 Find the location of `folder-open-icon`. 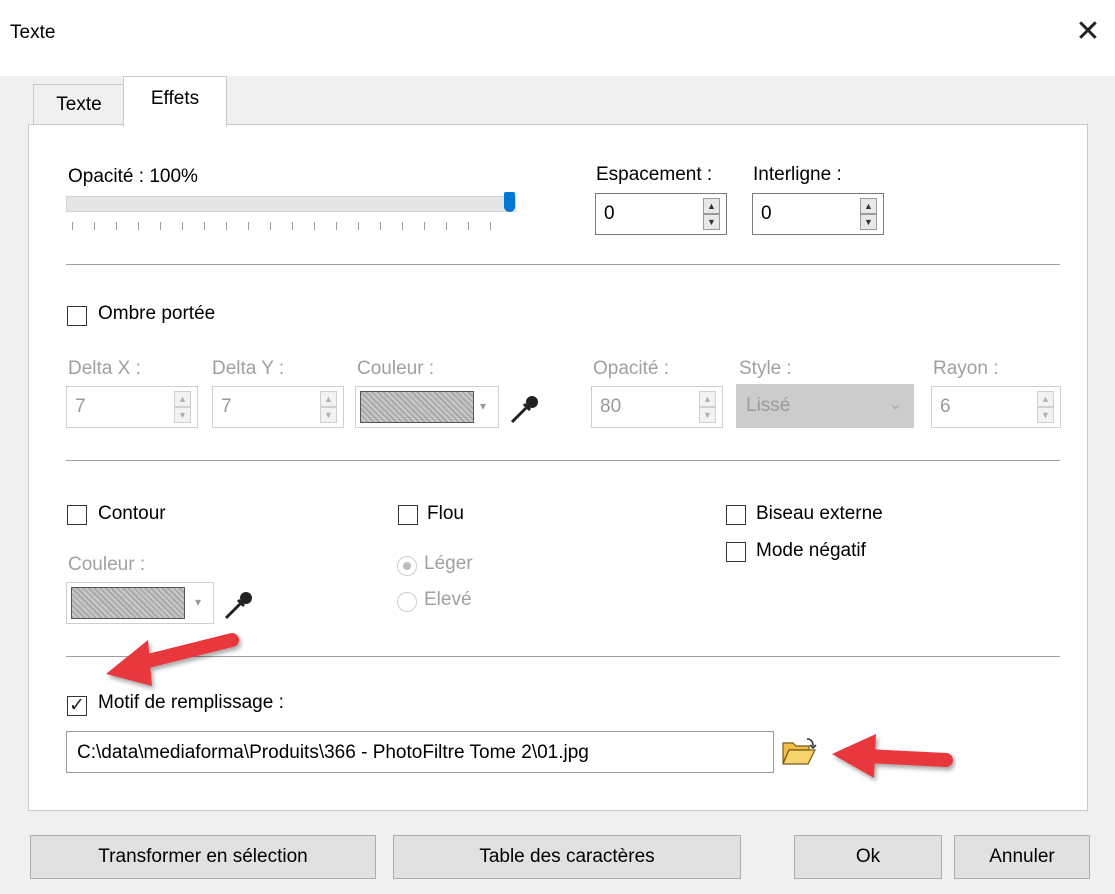

folder-open-icon is located at coordinates (799, 752).